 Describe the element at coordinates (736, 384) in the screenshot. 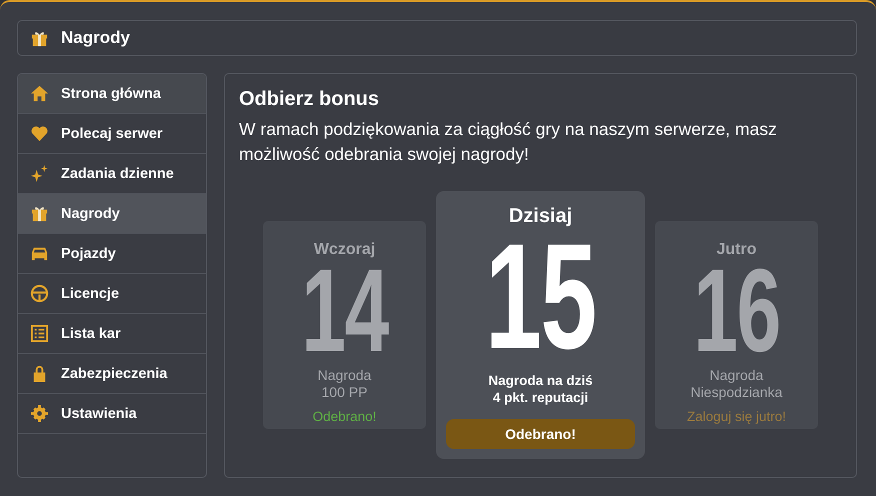

I see `reward-text: Nagroda Niespodzianka` at that location.